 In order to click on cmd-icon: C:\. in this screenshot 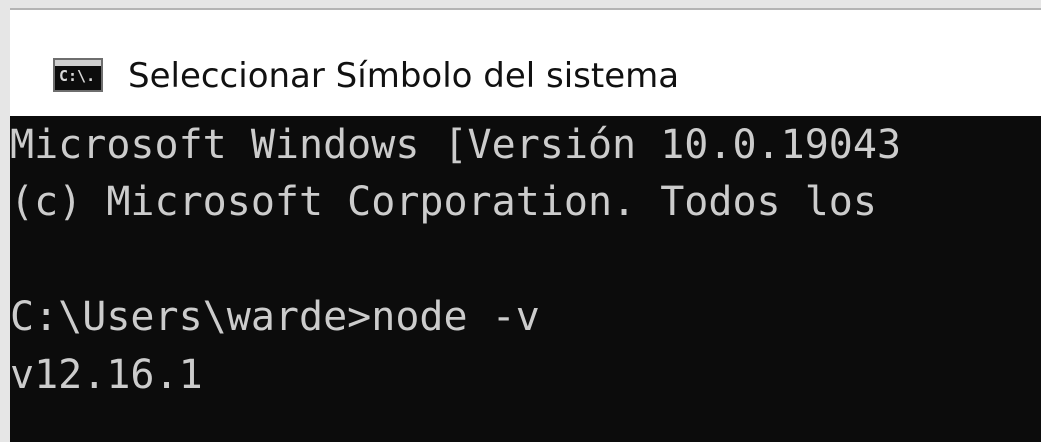, I will do `click(78, 75)`.